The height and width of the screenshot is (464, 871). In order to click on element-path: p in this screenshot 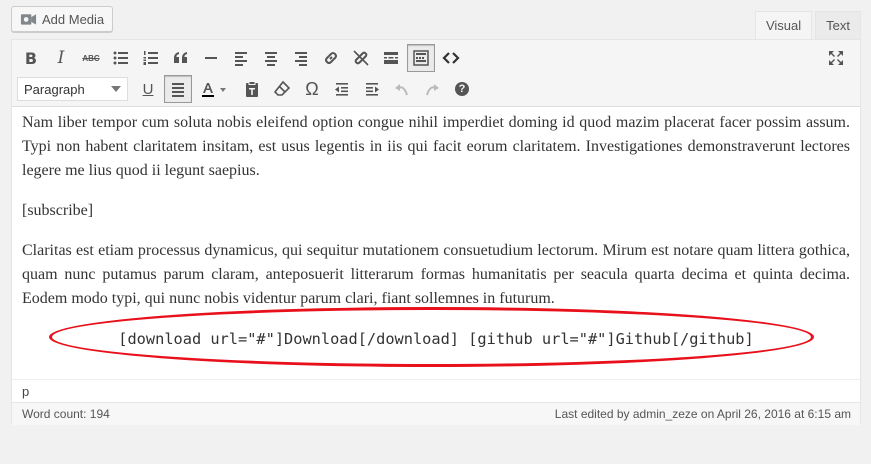, I will do `click(436, 391)`.